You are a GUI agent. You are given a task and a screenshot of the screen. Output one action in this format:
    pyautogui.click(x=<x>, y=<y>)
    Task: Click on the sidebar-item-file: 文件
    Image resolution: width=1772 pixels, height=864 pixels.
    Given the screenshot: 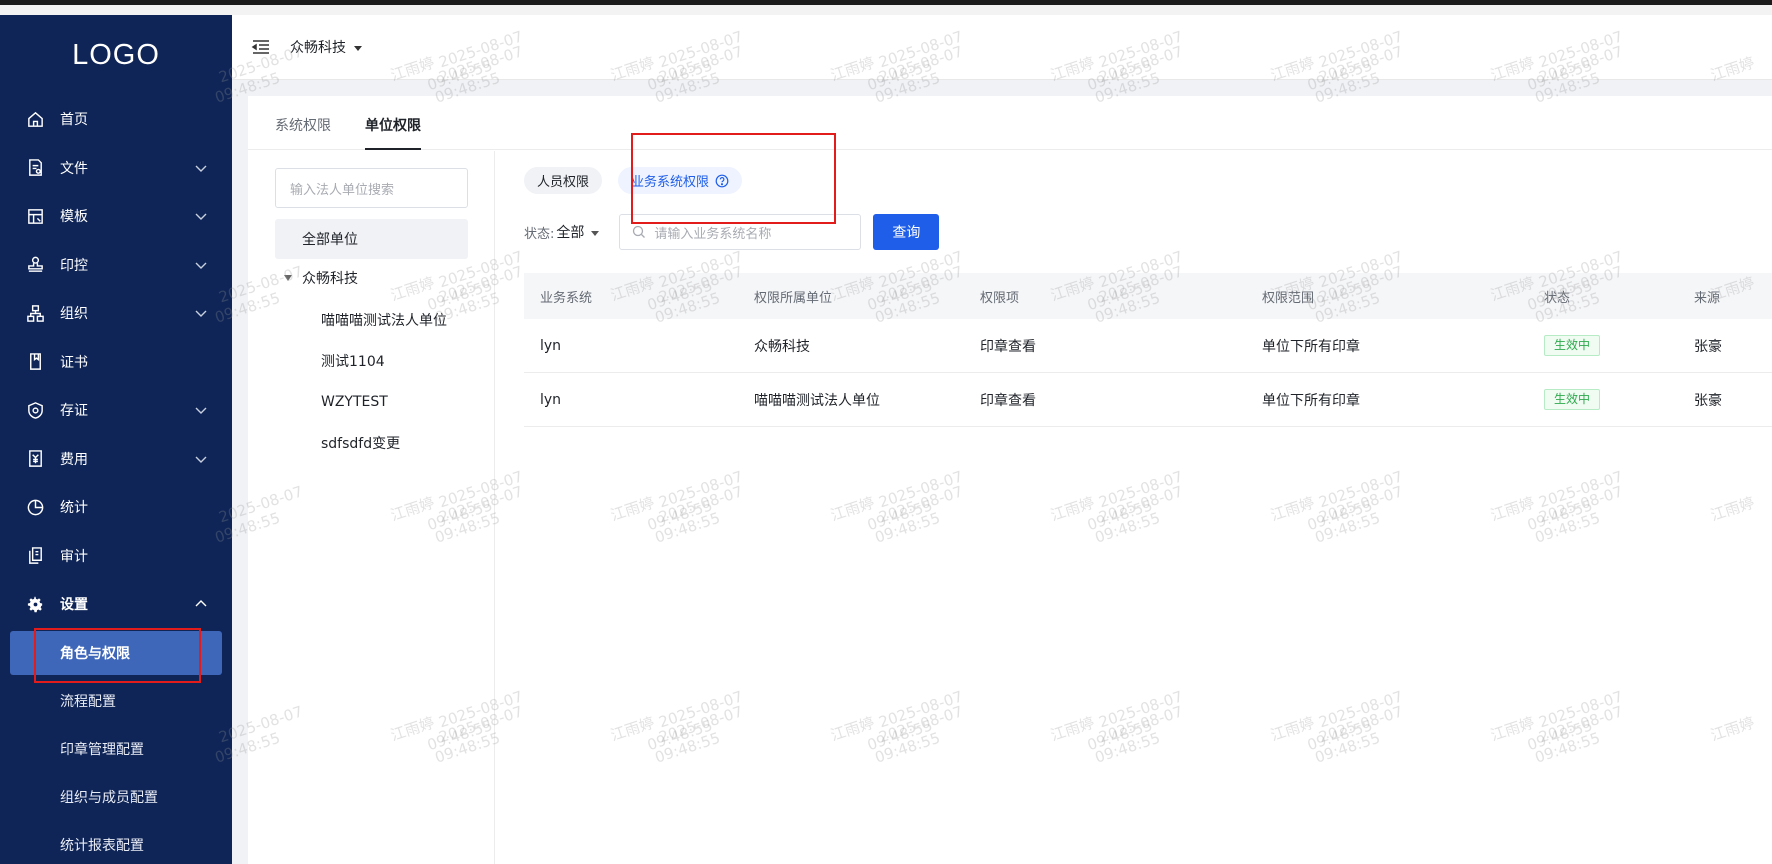 What is the action you would take?
    pyautogui.click(x=116, y=168)
    